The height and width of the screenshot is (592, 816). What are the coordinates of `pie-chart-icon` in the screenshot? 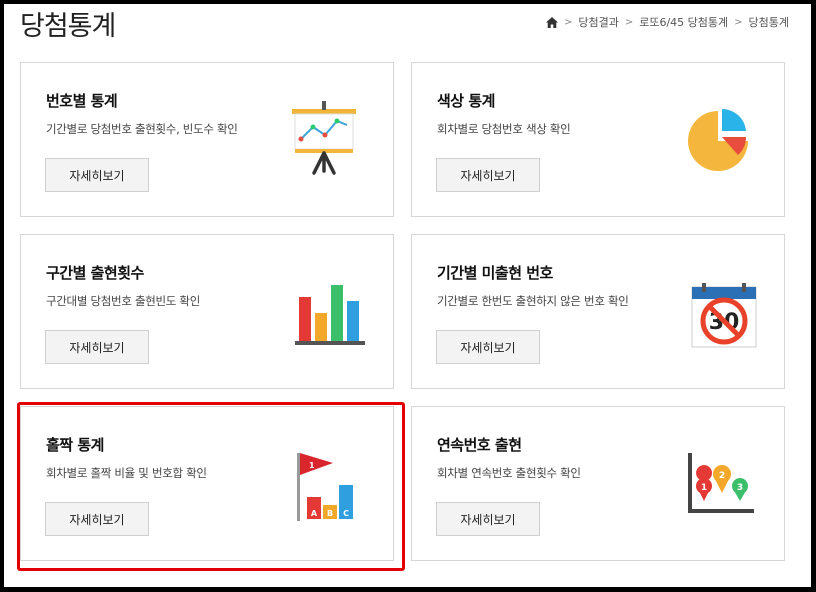 It's located at (718, 139).